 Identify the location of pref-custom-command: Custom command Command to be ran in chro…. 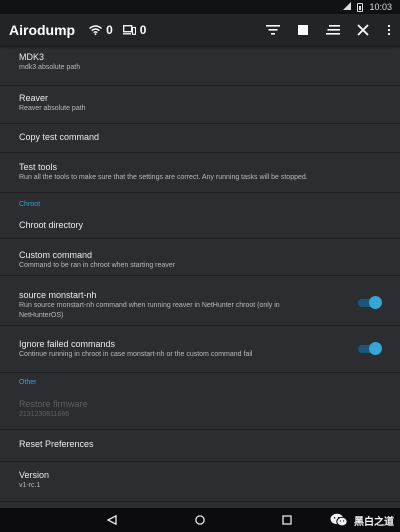
(200, 257).